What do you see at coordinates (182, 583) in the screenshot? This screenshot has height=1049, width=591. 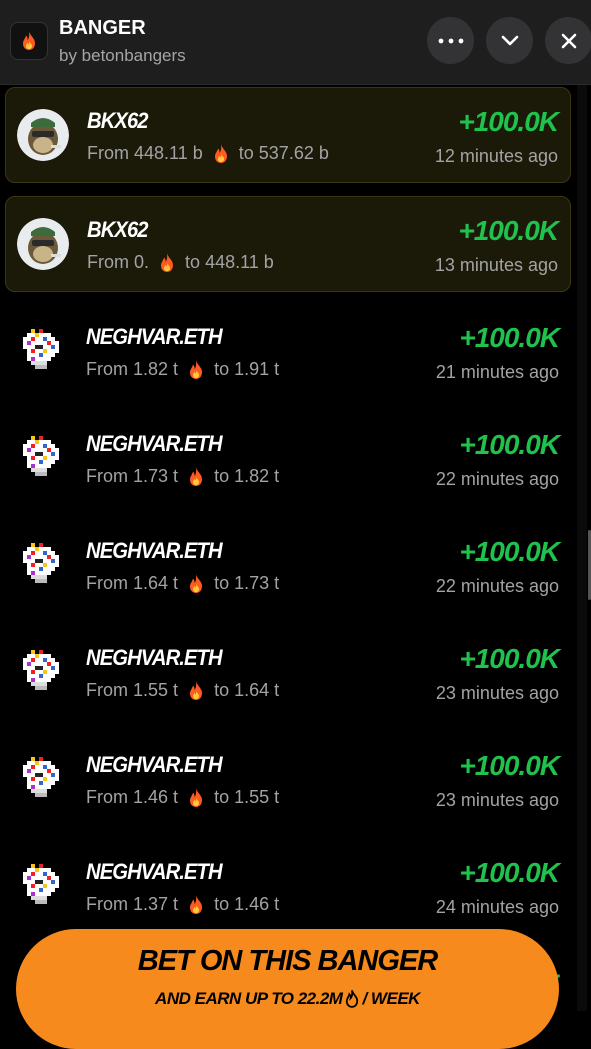 I see `bet-detail: From 1.64 t to 1.73 t` at bounding box center [182, 583].